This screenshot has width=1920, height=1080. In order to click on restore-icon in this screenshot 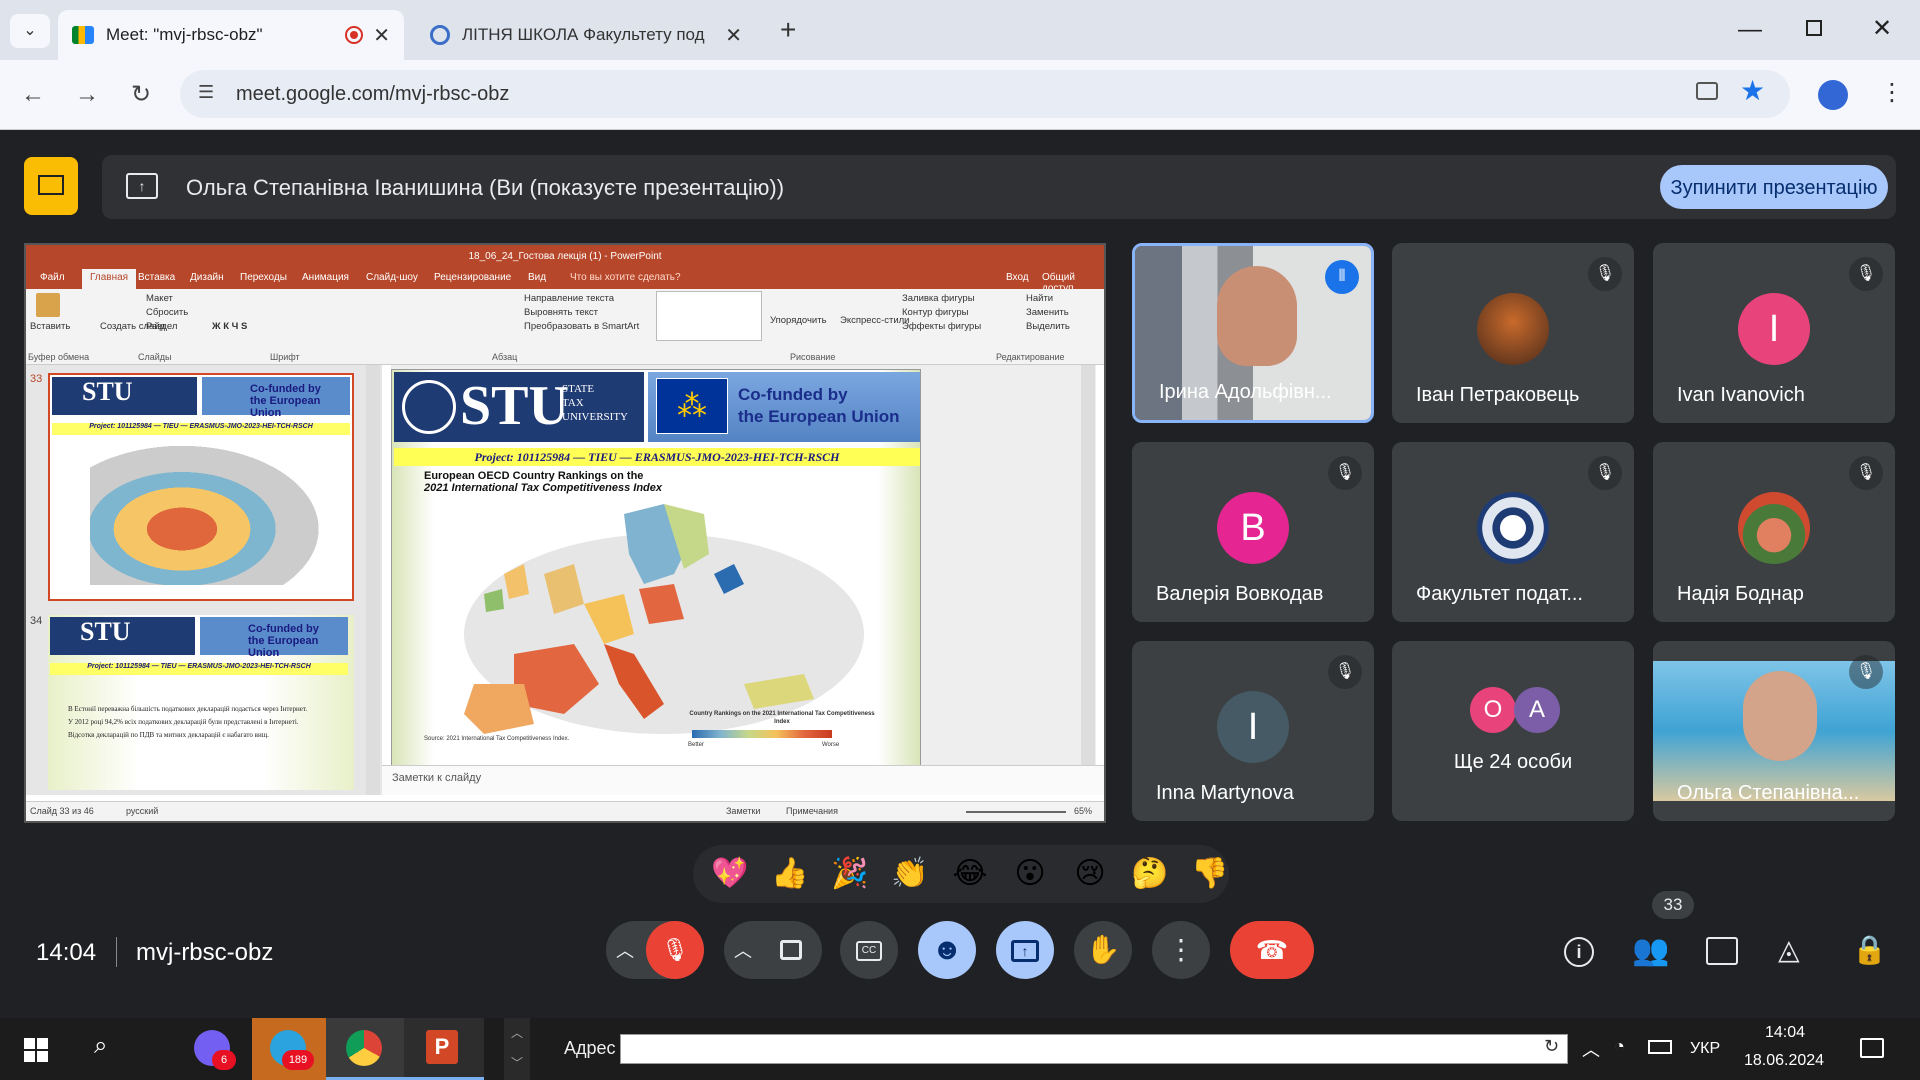, I will do `click(1814, 28)`.